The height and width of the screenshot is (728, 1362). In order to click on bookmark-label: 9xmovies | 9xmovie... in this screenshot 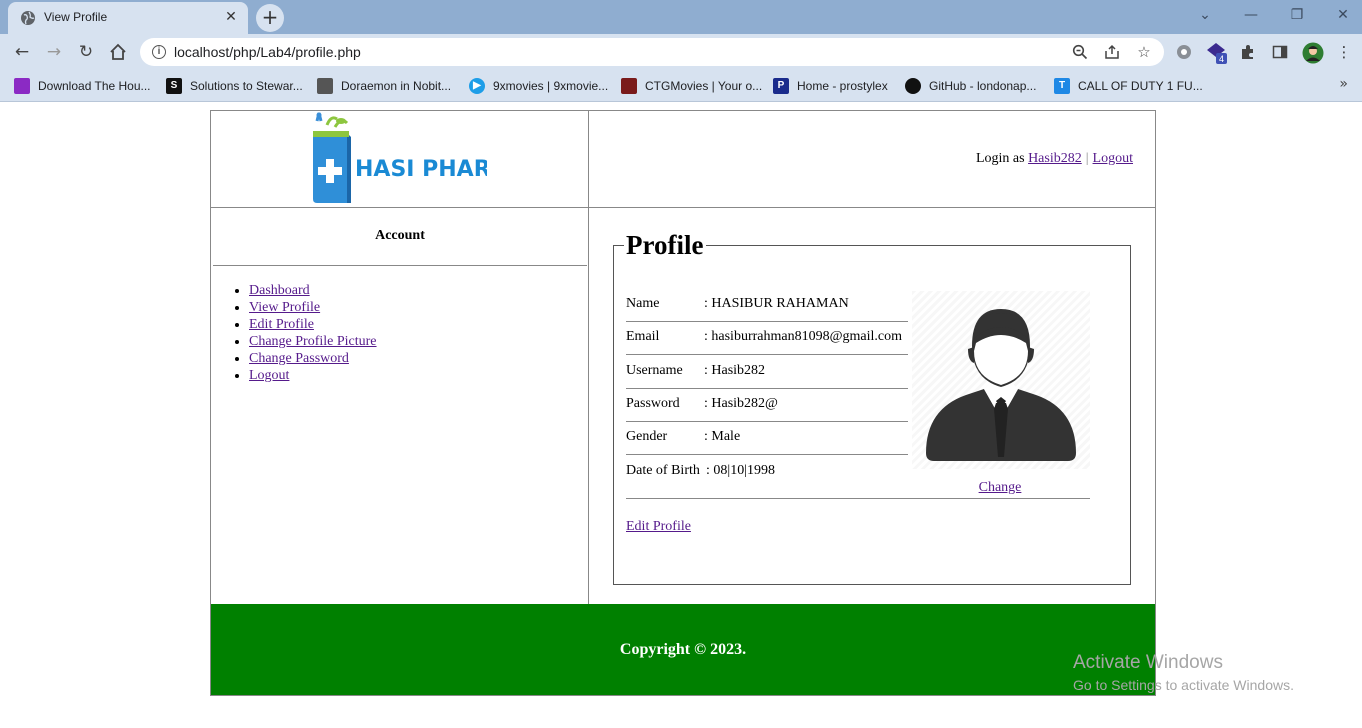, I will do `click(551, 86)`.